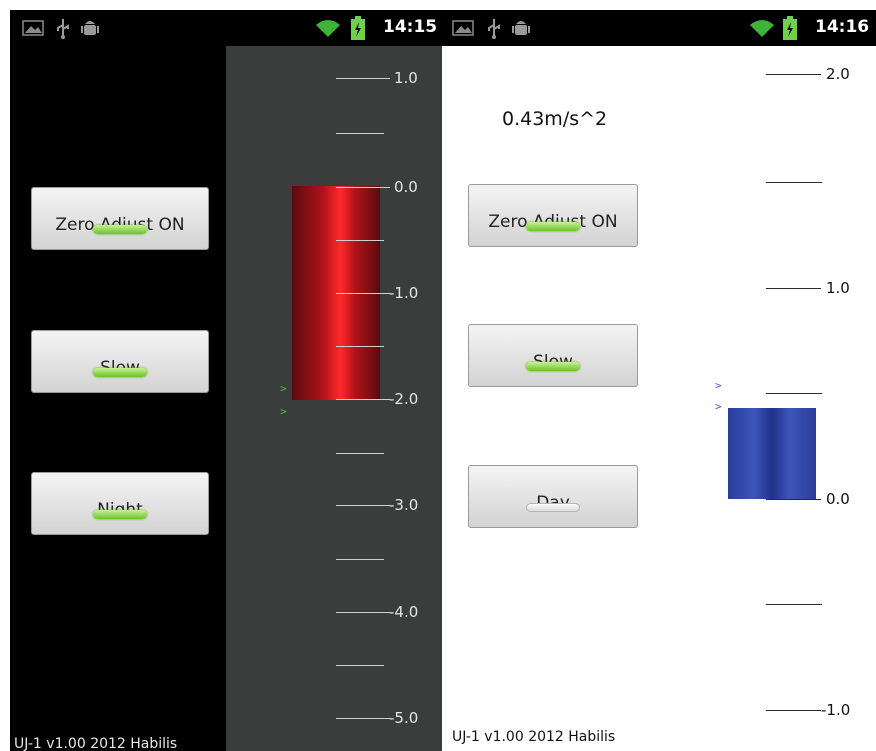 This screenshot has width=876, height=751. What do you see at coordinates (842, 27) in the screenshot?
I see `status-time: 14:16` at bounding box center [842, 27].